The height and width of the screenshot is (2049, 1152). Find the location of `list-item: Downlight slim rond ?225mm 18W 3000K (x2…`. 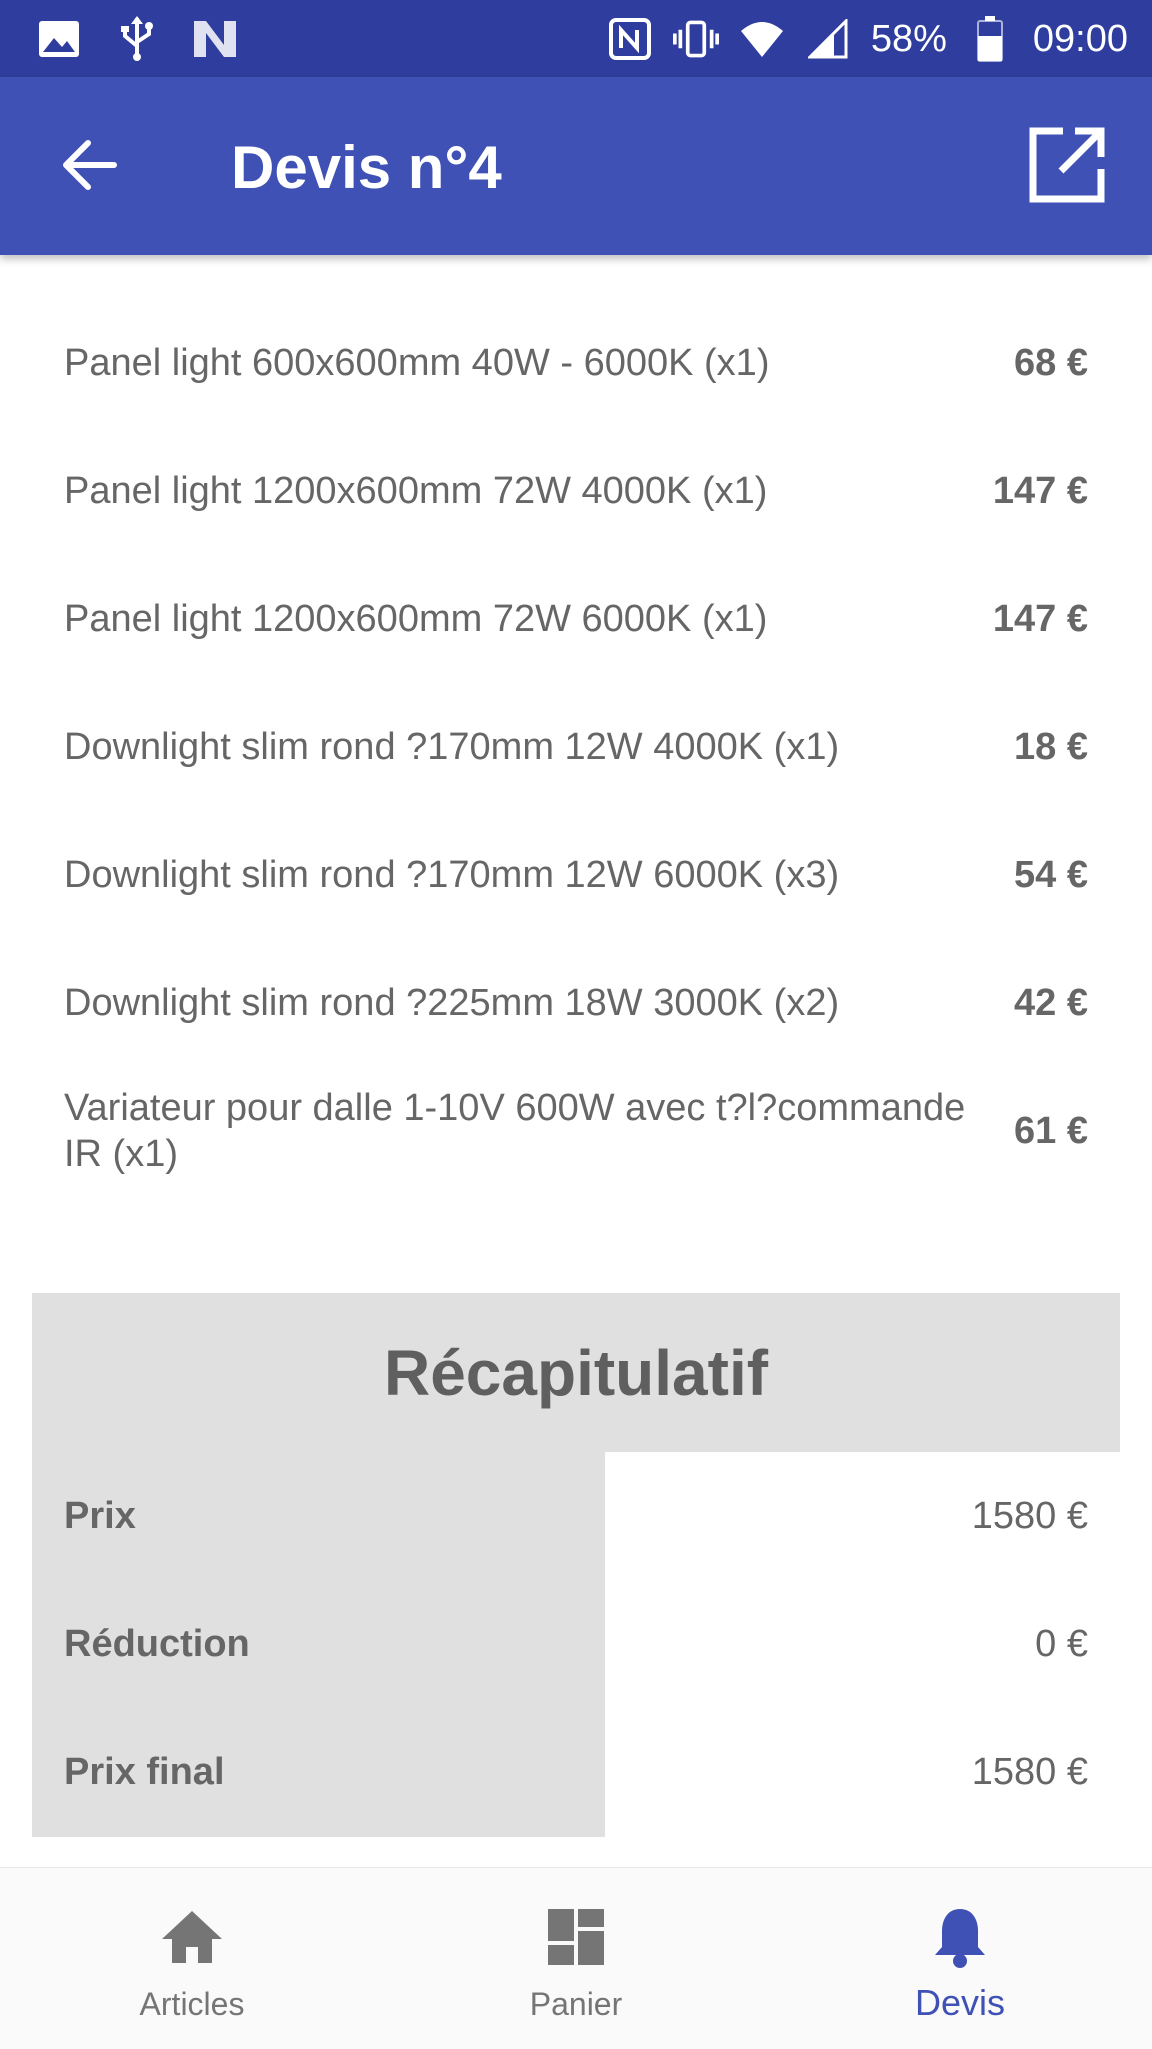

list-item: Downlight slim rond ?225mm 18W 3000K (x2… is located at coordinates (576, 1003).